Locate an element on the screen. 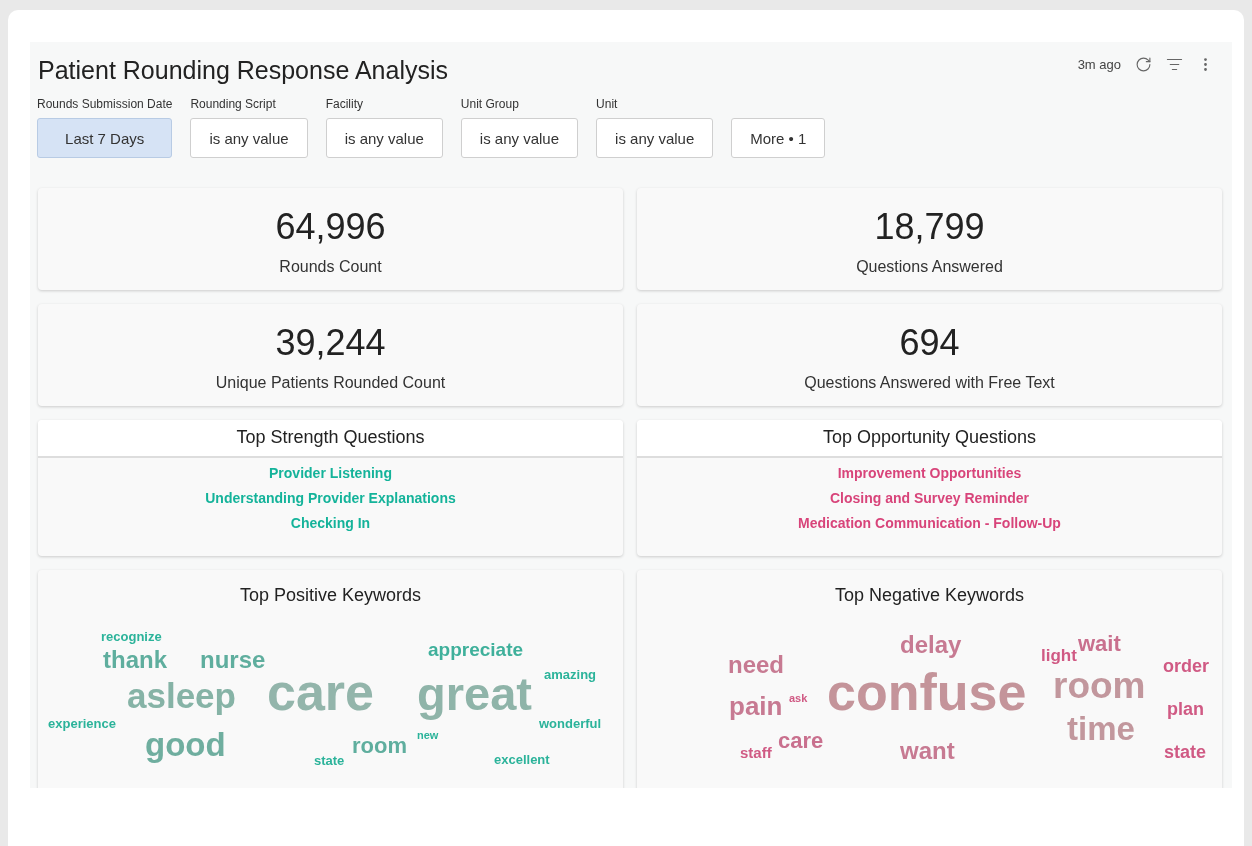 This screenshot has width=1252, height=846. question-link: Medication Communication - Follow-Up is located at coordinates (929, 523).